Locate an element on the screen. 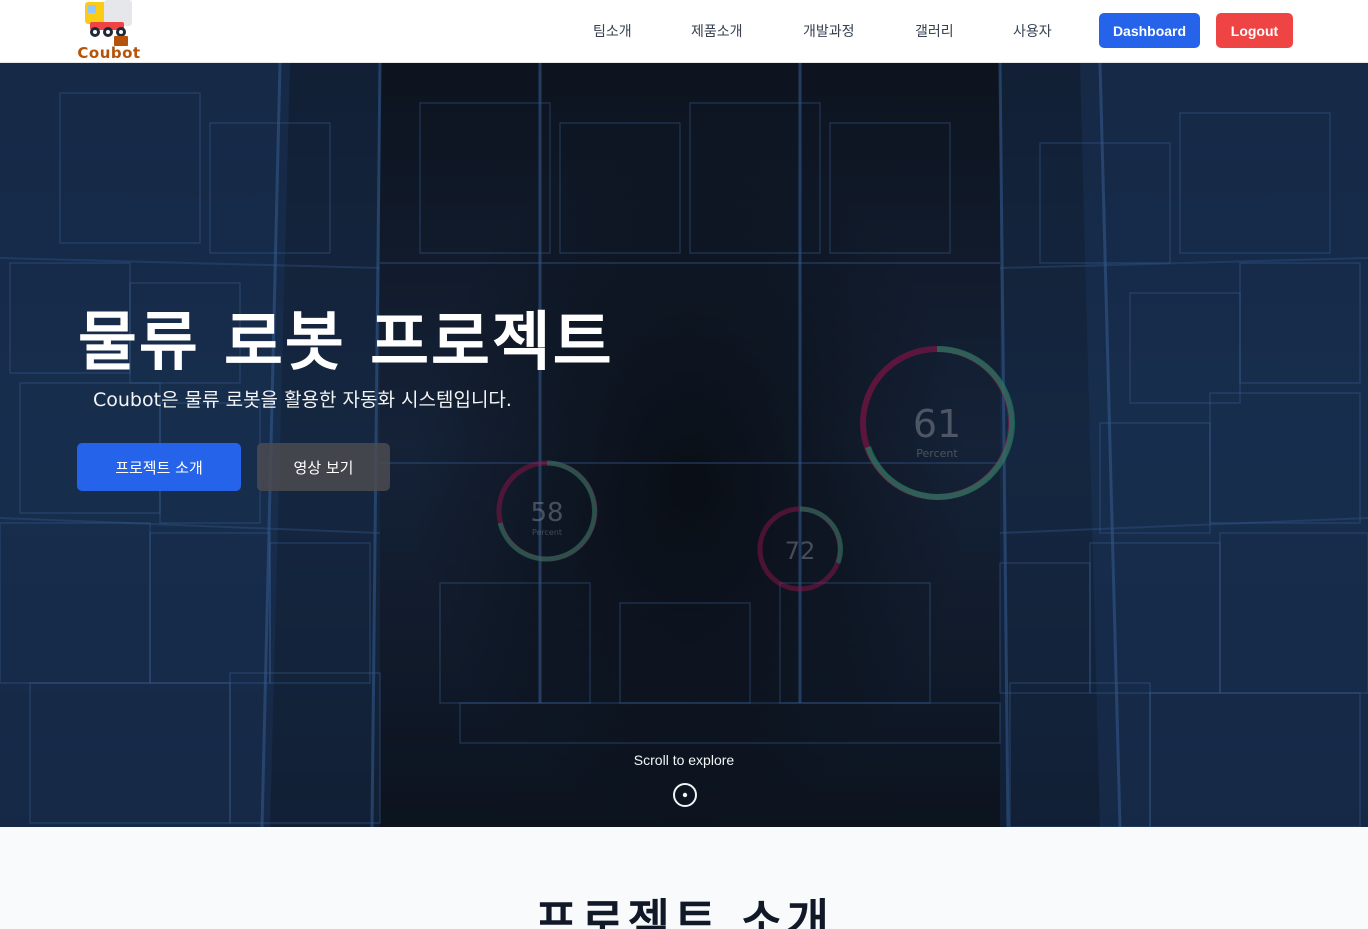 The image size is (1368, 929). dashboard-button: Dashboard is located at coordinates (1149, 30).